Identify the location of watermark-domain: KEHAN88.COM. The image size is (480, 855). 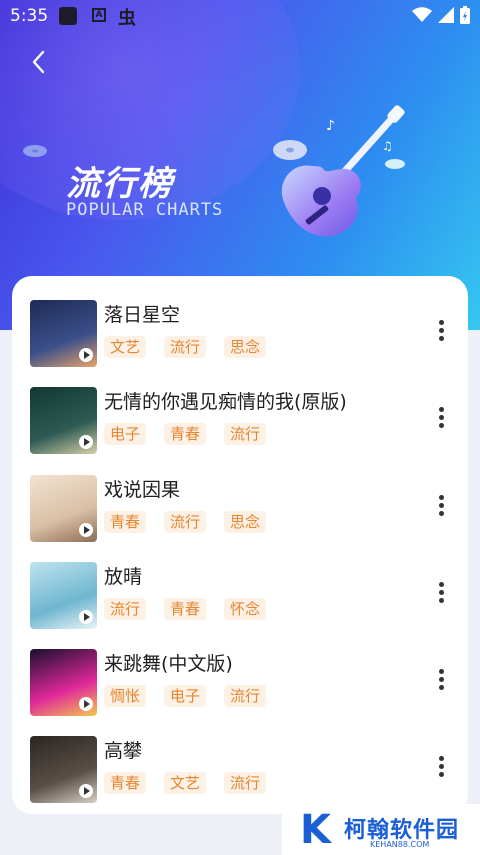
(400, 844).